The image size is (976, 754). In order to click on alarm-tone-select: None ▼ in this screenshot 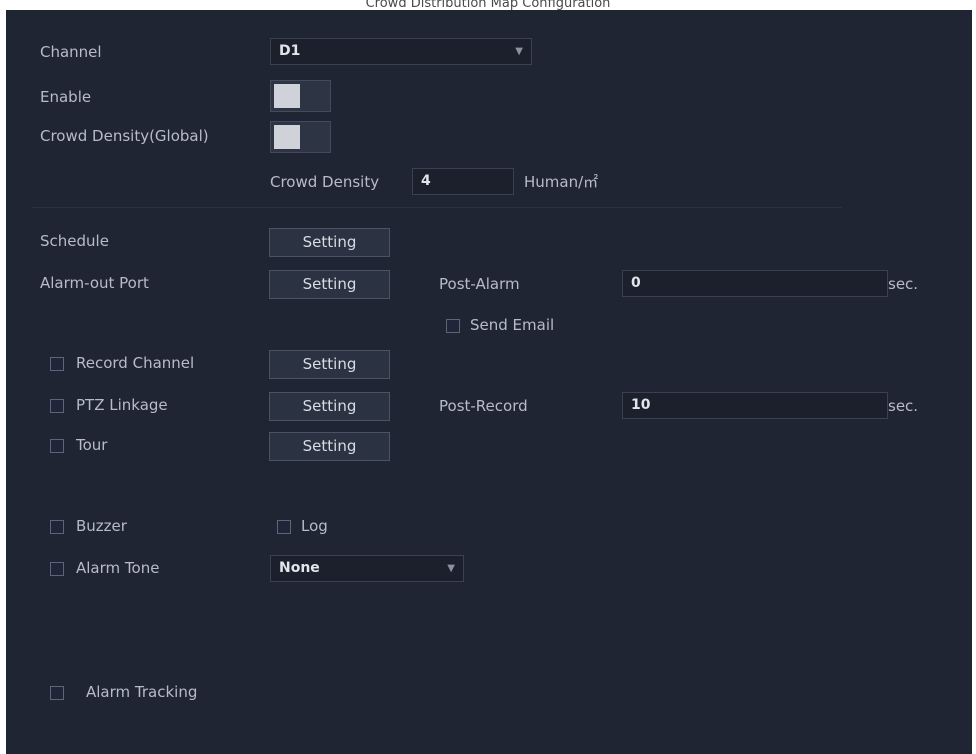, I will do `click(367, 568)`.